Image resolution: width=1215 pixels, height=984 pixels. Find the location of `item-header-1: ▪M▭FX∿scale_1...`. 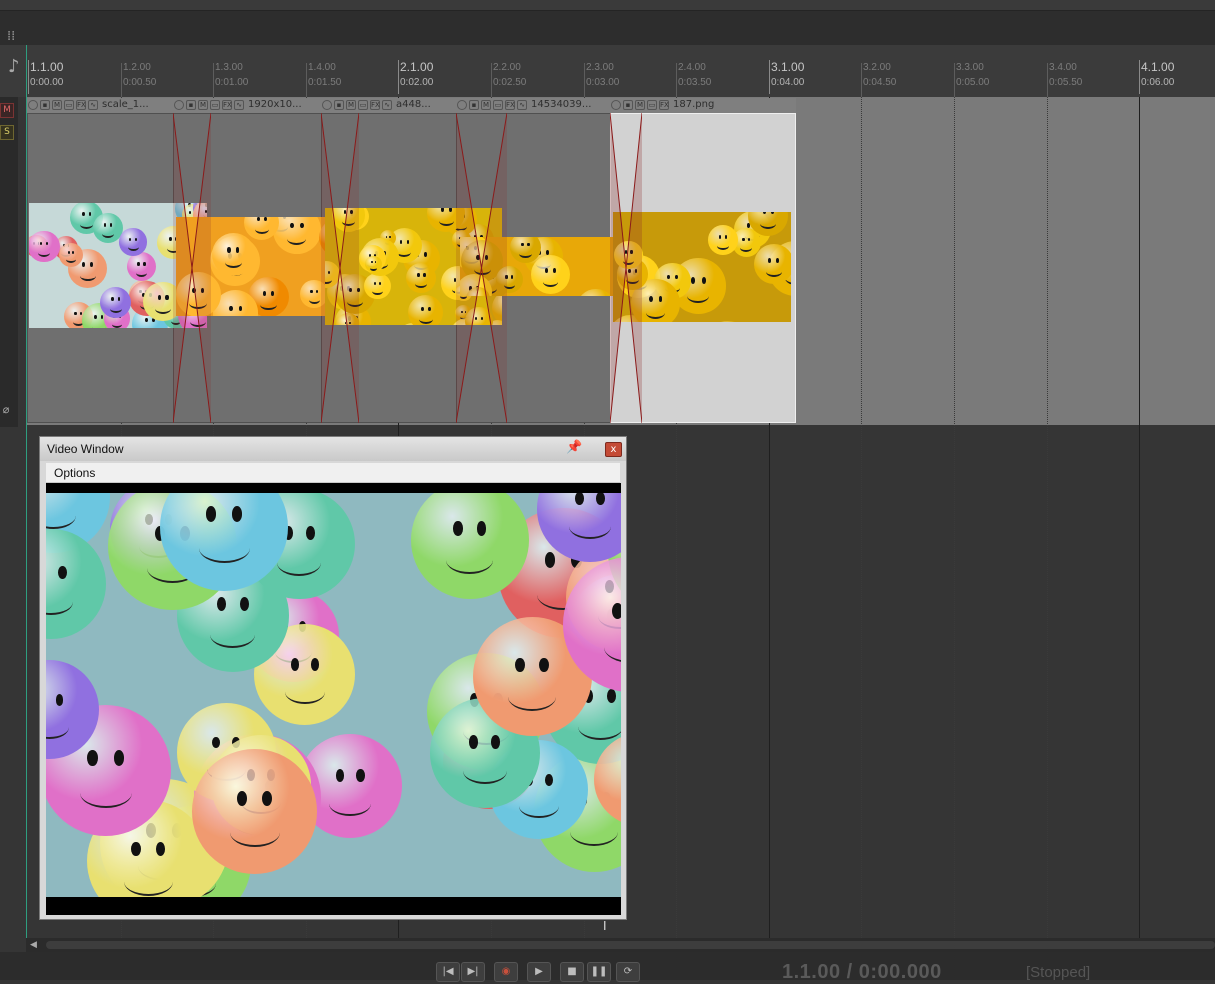

item-header-1: ▪M▭FX∿scale_1... is located at coordinates (100, 105).